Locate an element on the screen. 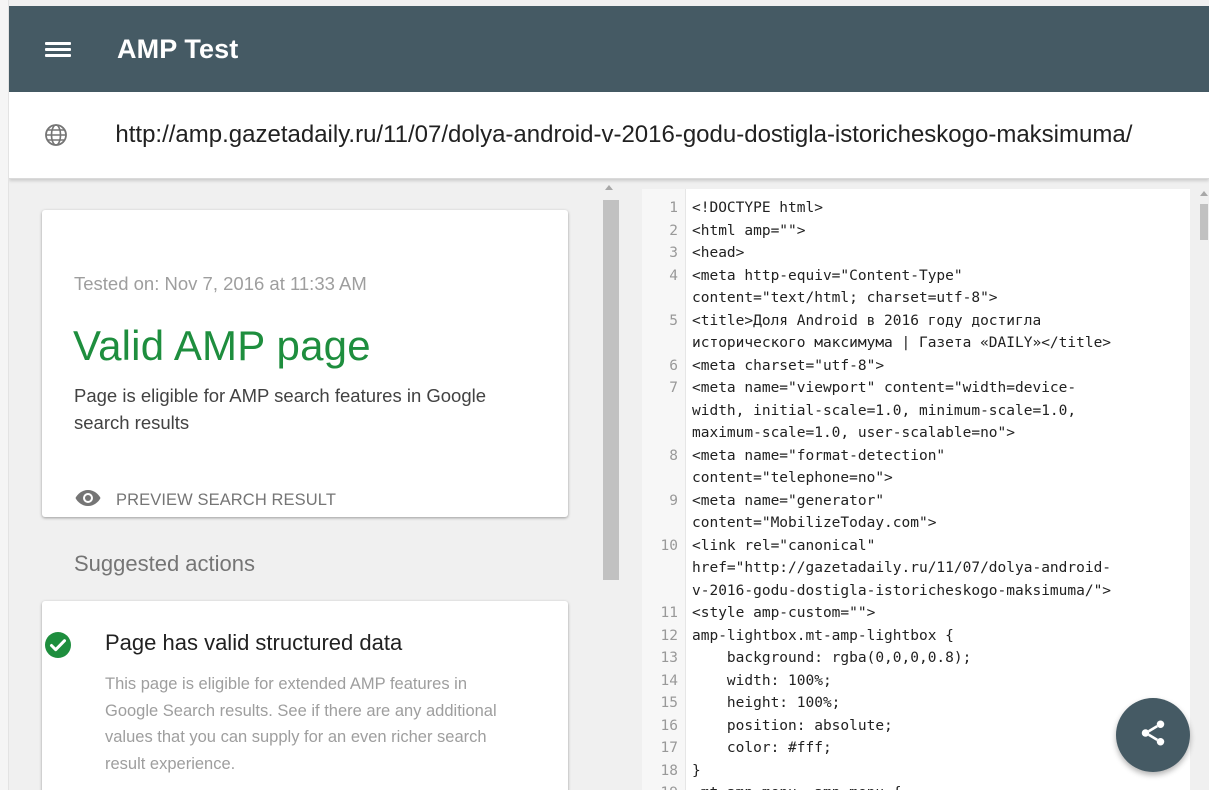  line-number: 18 is located at coordinates (669, 770).